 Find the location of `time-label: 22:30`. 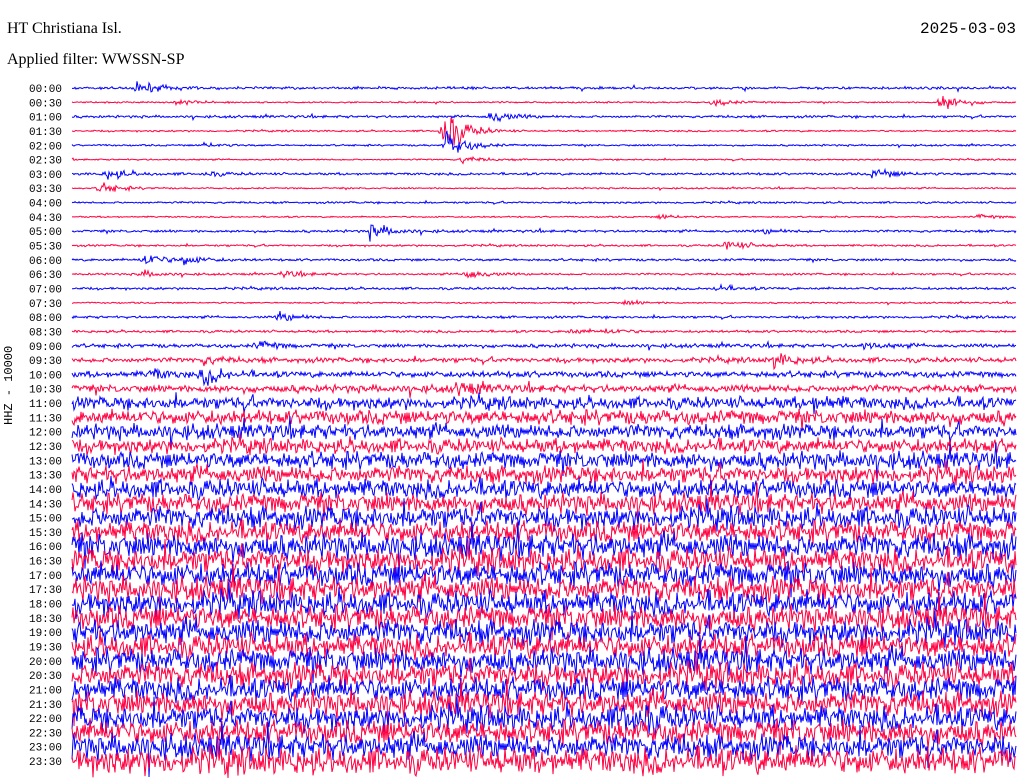

time-label: 22:30 is located at coordinates (45, 734).